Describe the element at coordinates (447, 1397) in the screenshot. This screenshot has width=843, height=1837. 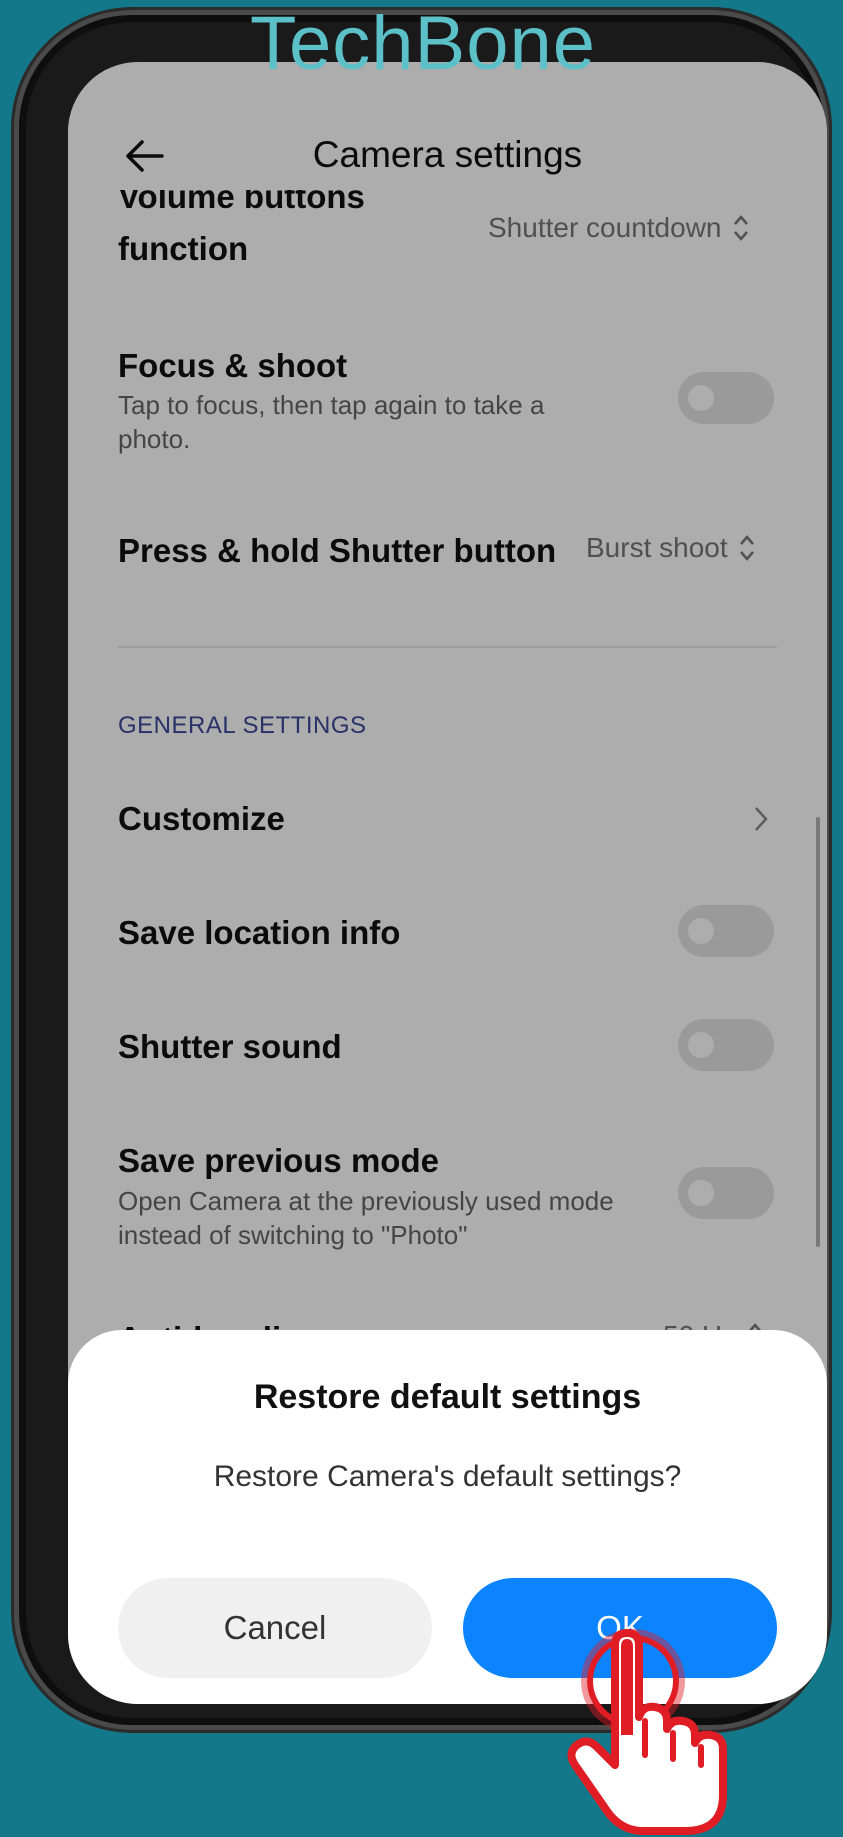
I see `dialog-title: Restore default settings` at that location.